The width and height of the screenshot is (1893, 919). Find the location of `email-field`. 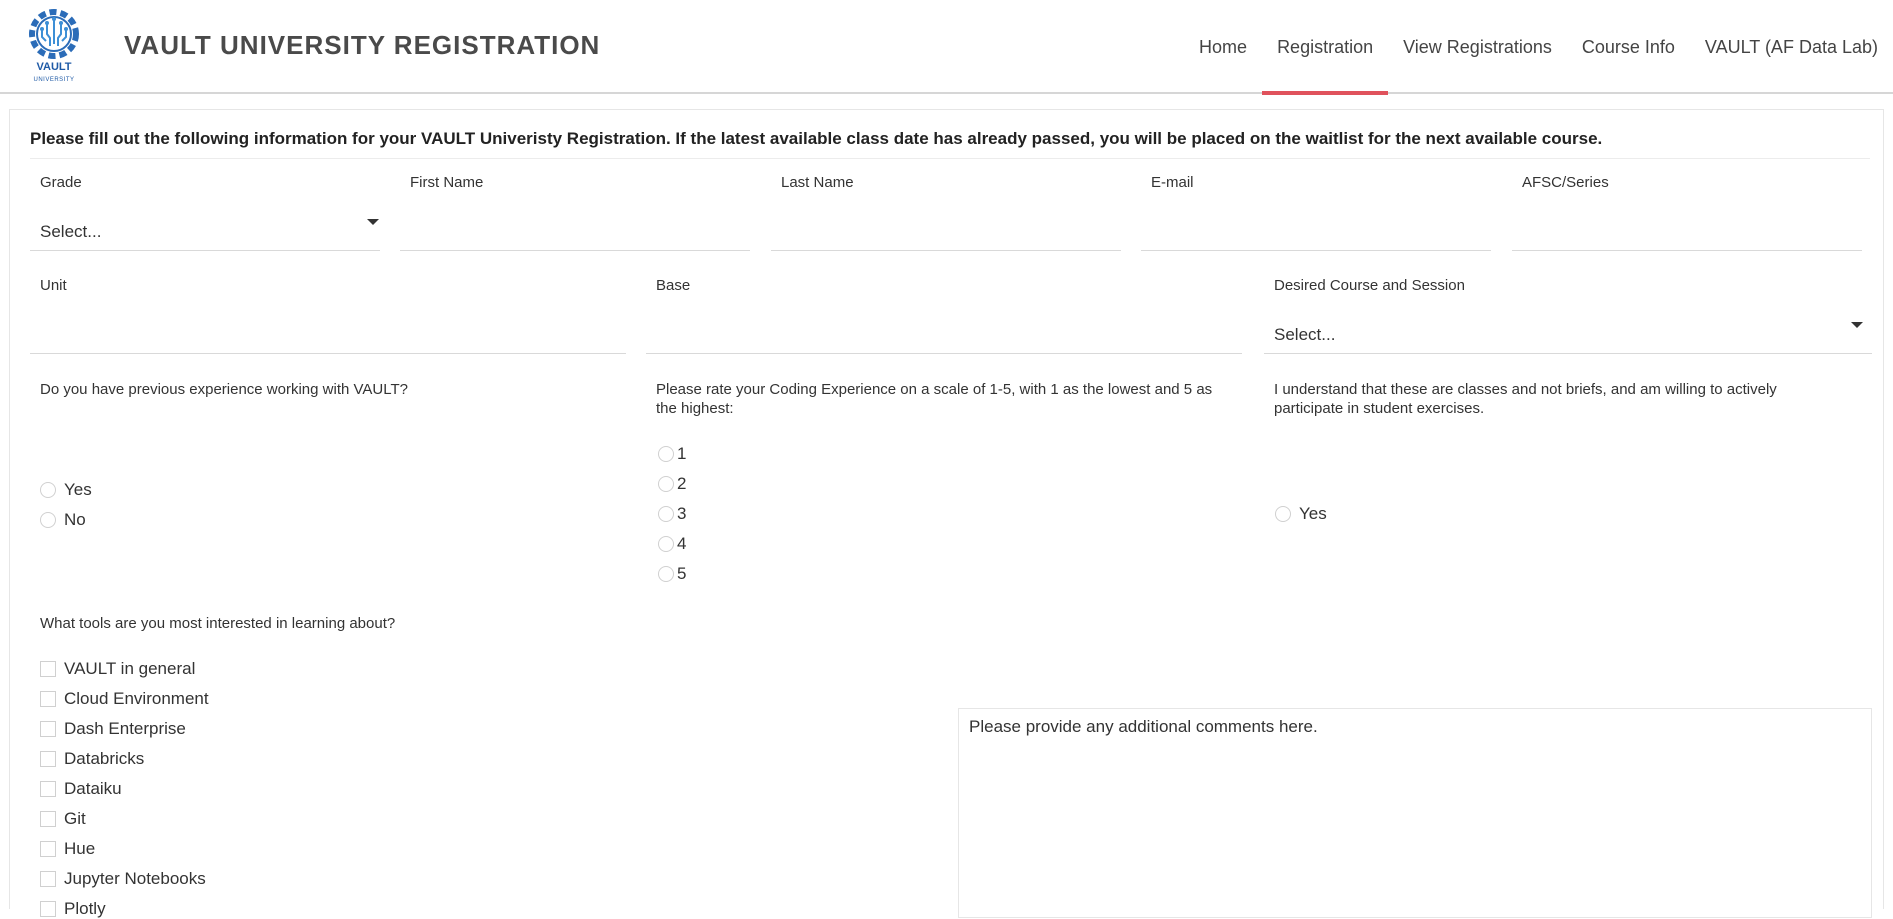

email-field is located at coordinates (1316, 250).